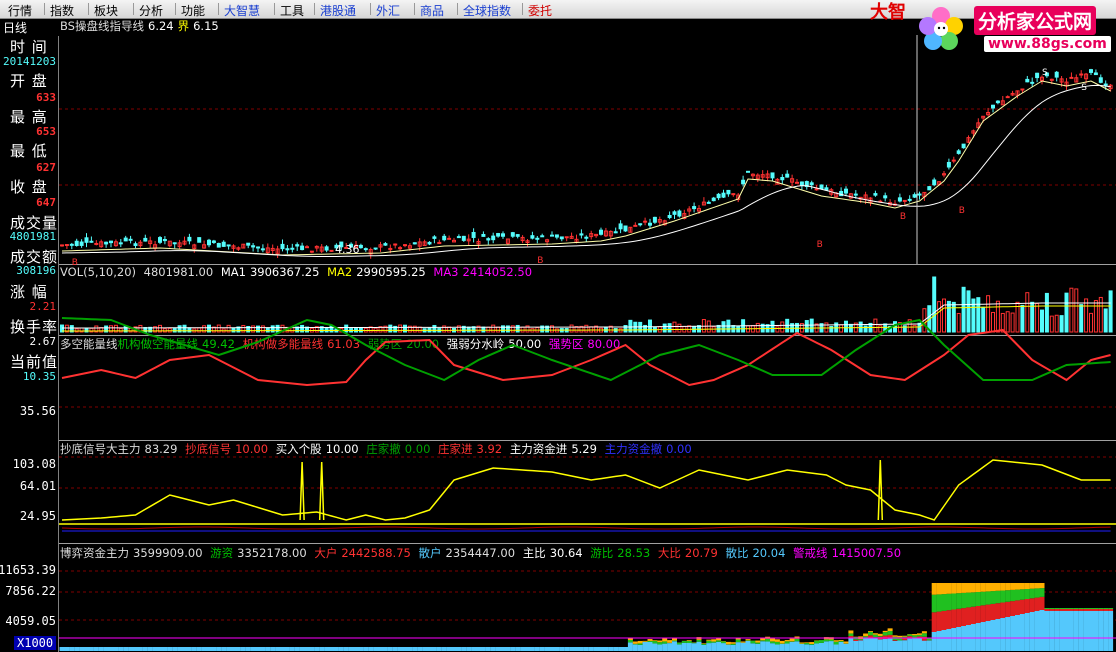 This screenshot has width=1116, height=652. What do you see at coordinates (102, 26) in the screenshot?
I see `price-indicator-name: BS操盘线指导线` at bounding box center [102, 26].